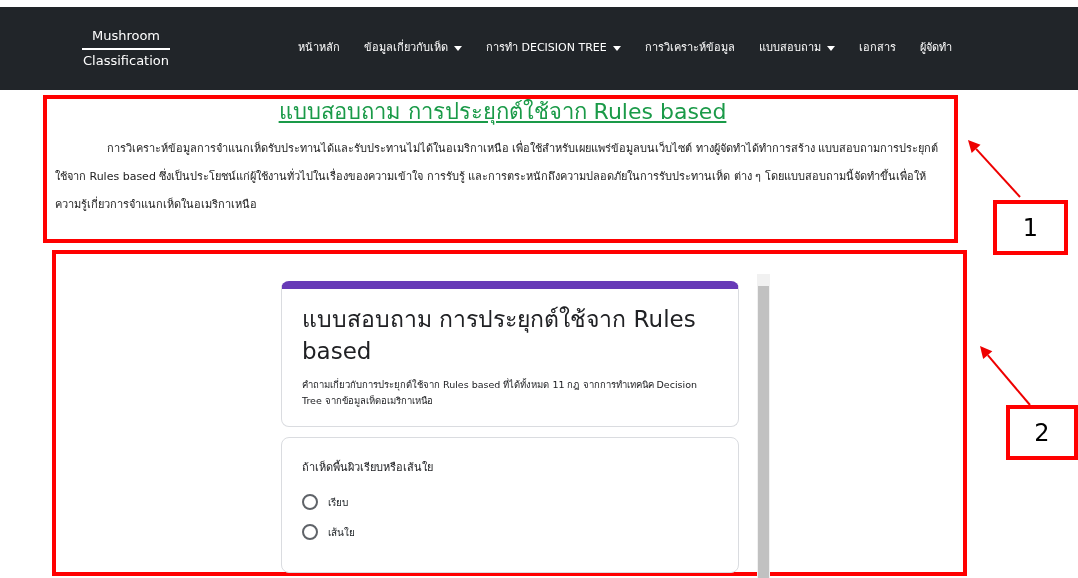  I want to click on question-text: ถ้าเห็ดพื้นผิวเรียบหรือเส้นใย, so click(368, 467).